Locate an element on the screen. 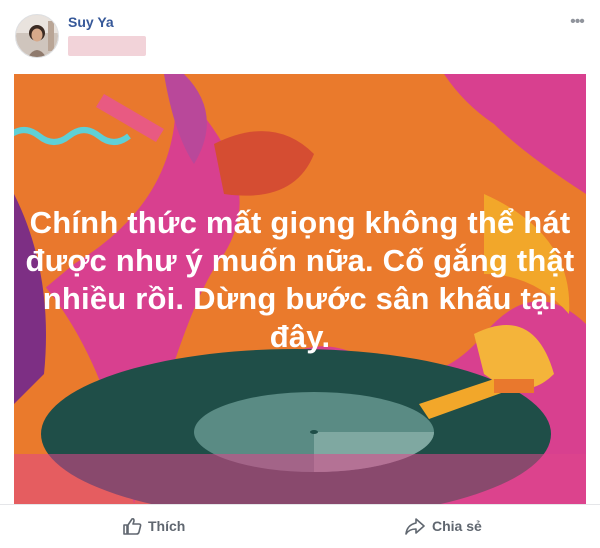  share-button: Chia sẻ is located at coordinates (443, 526).